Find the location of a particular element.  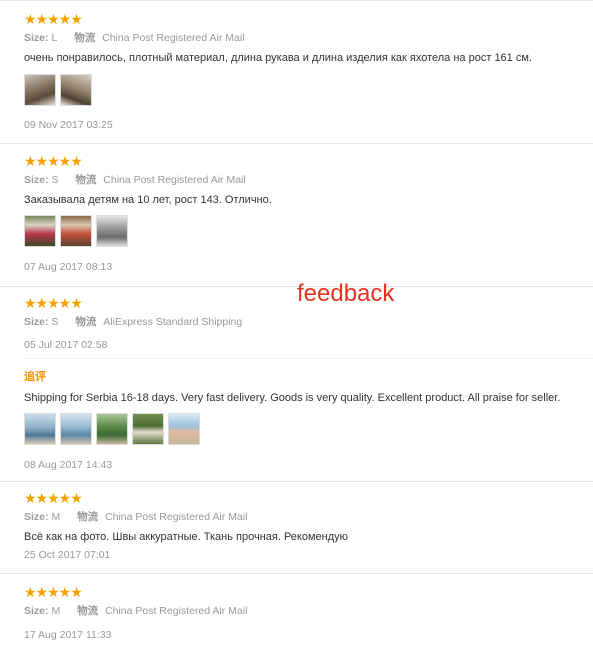

review-date: 05 Jul 2017 02:58 is located at coordinates (66, 345).